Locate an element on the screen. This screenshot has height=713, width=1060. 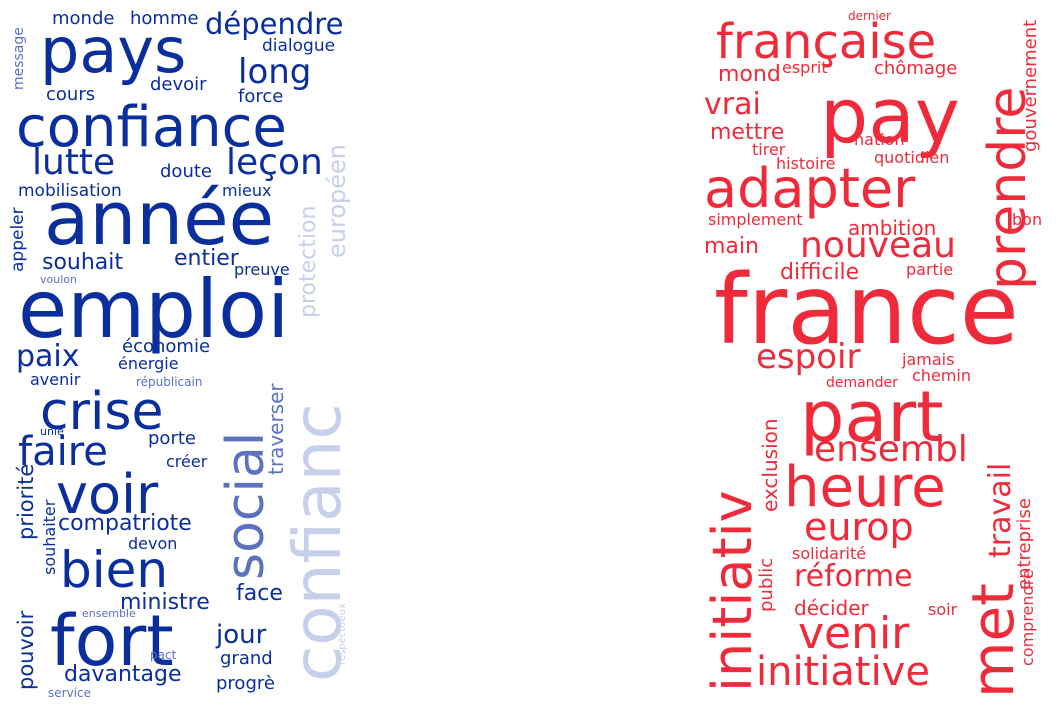
right-word: initiativ is located at coordinates (732, 591).